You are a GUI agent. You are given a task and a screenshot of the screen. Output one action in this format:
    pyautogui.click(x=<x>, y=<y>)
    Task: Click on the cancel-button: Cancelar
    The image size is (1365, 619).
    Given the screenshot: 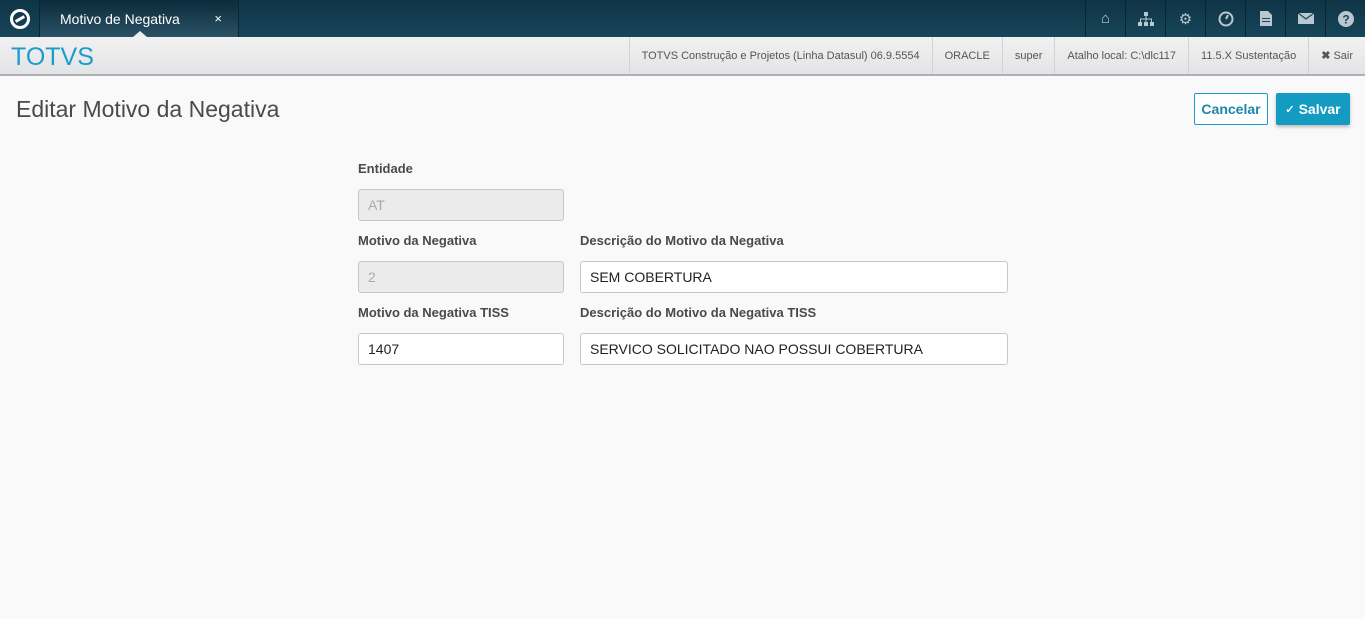 What is the action you would take?
    pyautogui.click(x=1231, y=109)
    